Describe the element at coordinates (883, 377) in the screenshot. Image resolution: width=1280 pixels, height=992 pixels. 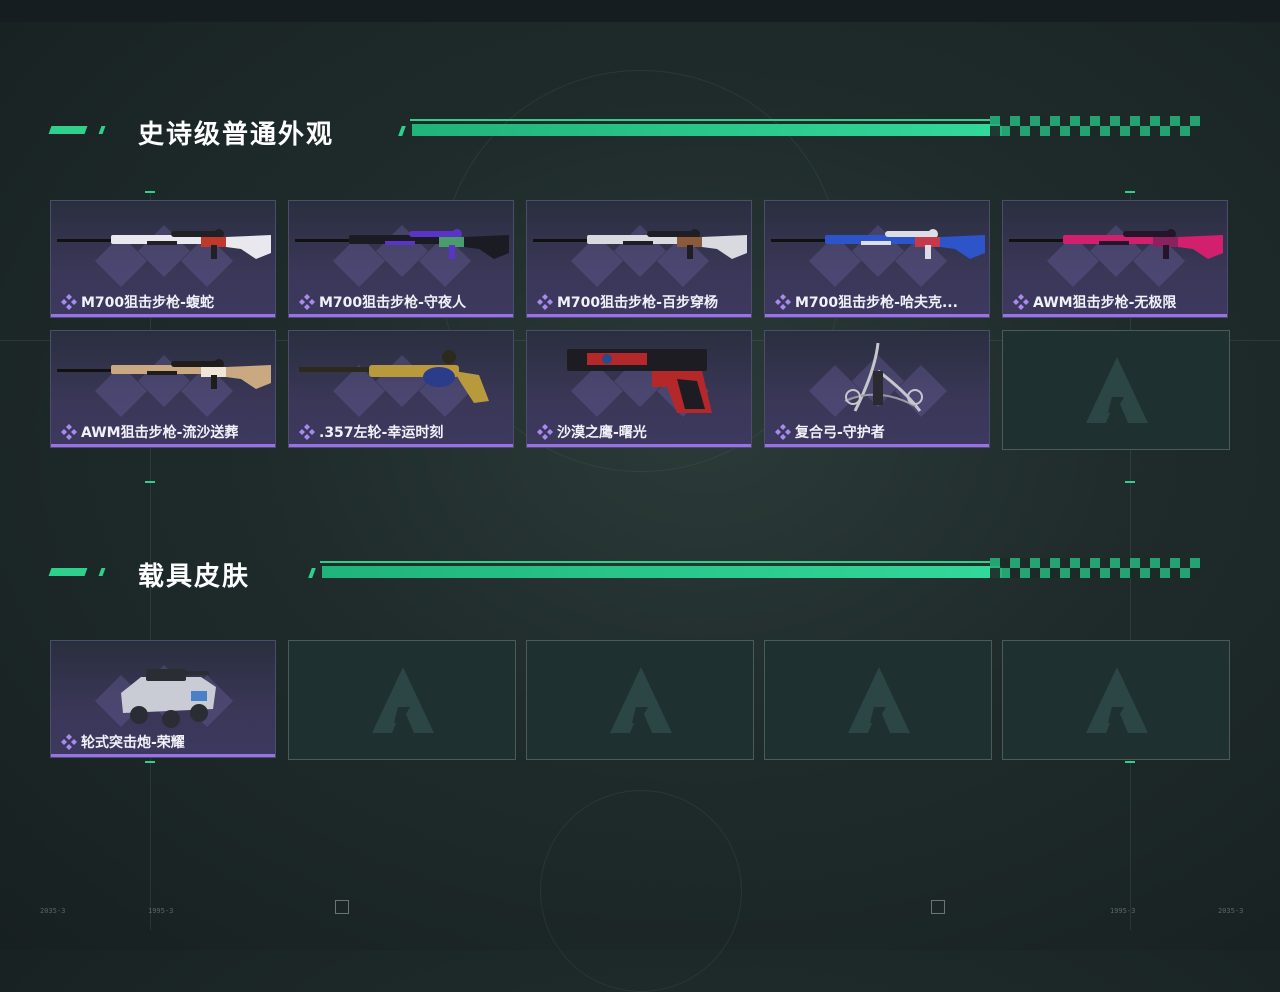
I see `compound-bow-icon` at that location.